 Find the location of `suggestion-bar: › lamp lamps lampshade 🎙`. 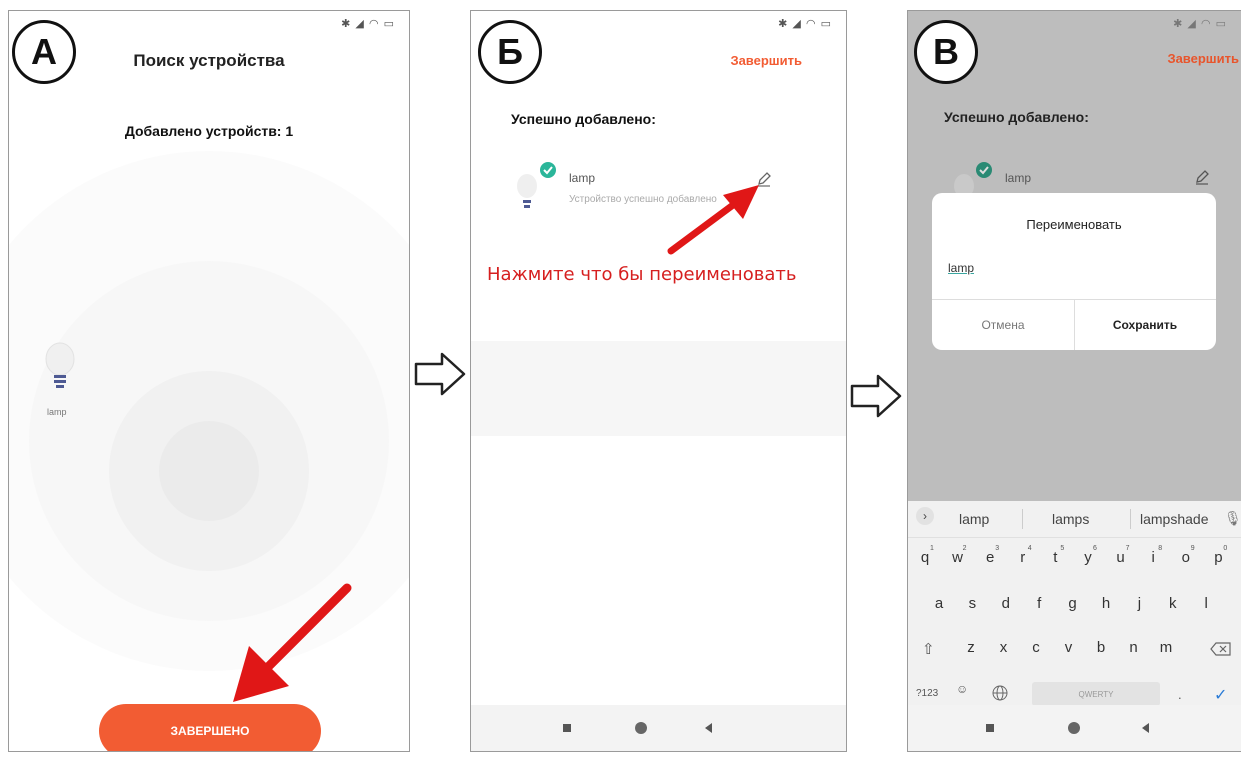

suggestion-bar: › lamp lamps lampshade 🎙 is located at coordinates (1074, 519).